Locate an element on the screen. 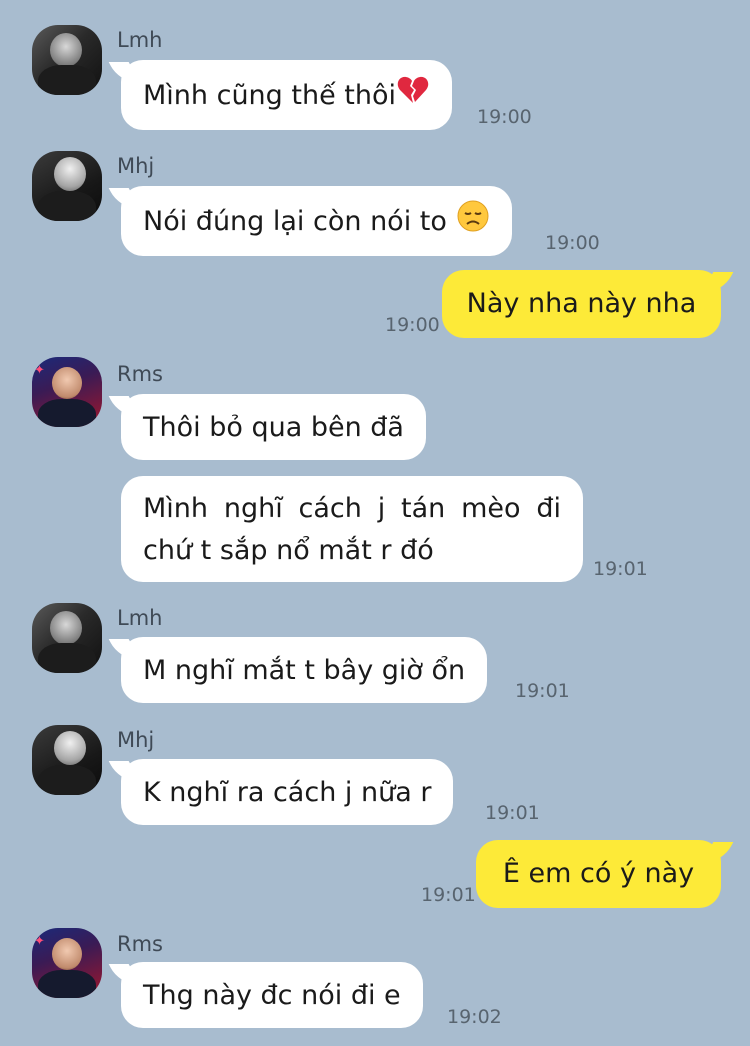  message-text: Ê em có ý này is located at coordinates (598, 873).